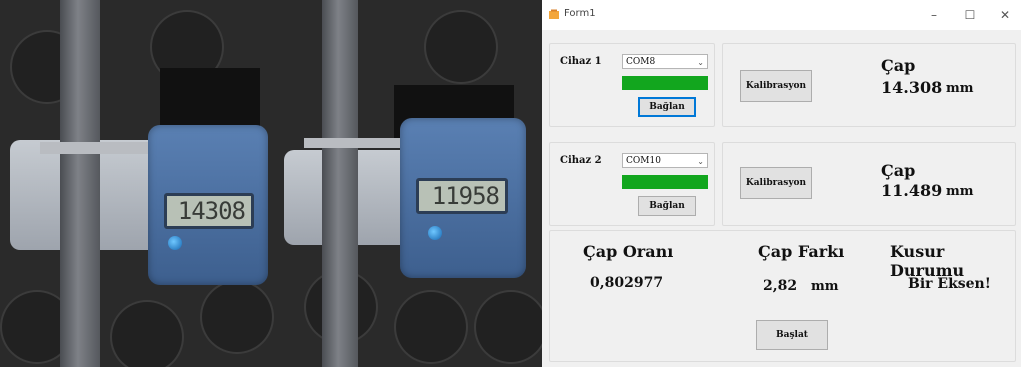 The image size is (1021, 367). I want to click on device1-diameter-value: 14.308, so click(912, 87).